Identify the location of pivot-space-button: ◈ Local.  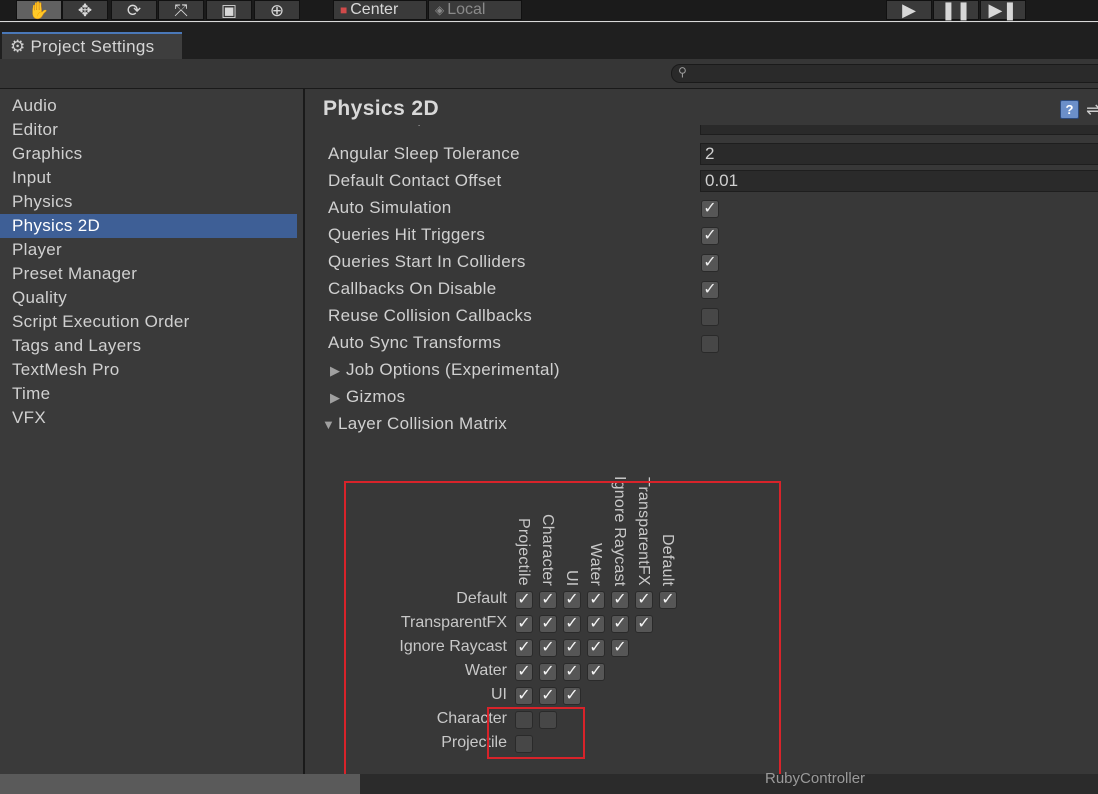
(475, 10).